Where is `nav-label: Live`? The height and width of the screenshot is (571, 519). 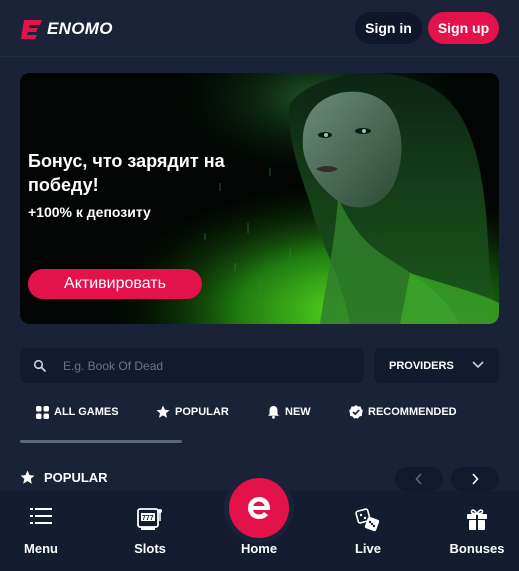 nav-label: Live is located at coordinates (367, 548).